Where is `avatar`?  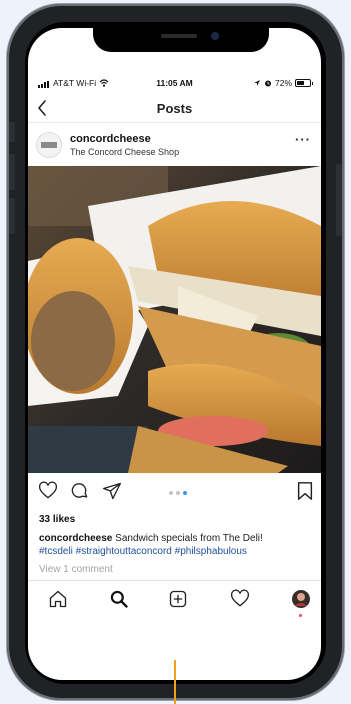
avatar is located at coordinates (49, 145).